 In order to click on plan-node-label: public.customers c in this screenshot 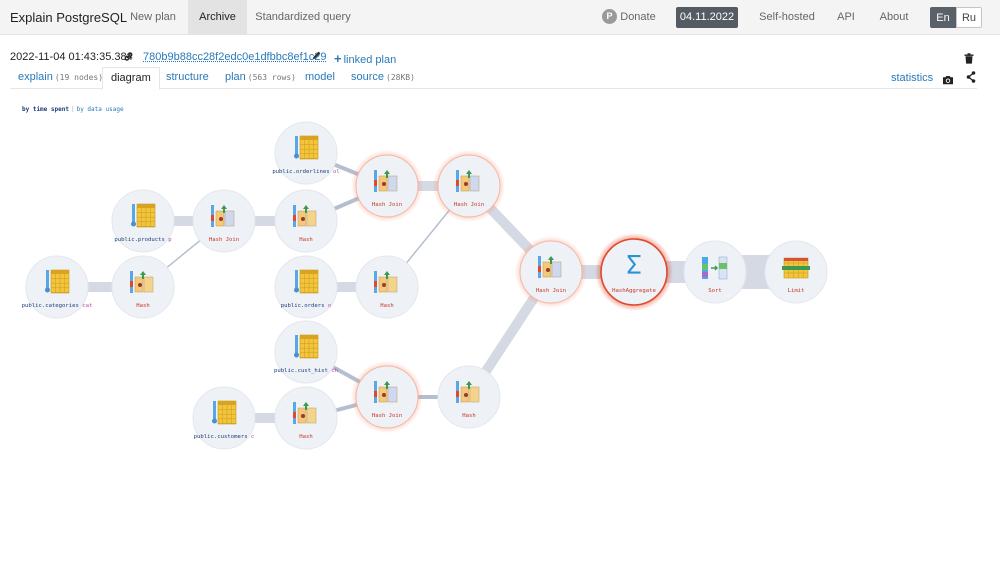, I will do `click(224, 437)`.